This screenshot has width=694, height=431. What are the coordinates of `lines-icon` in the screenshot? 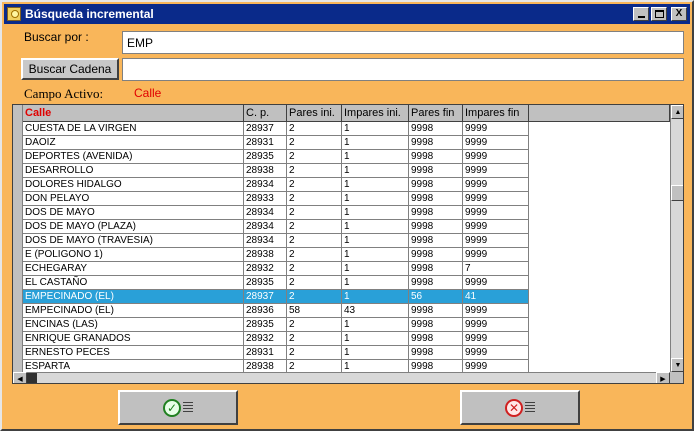 It's located at (530, 407).